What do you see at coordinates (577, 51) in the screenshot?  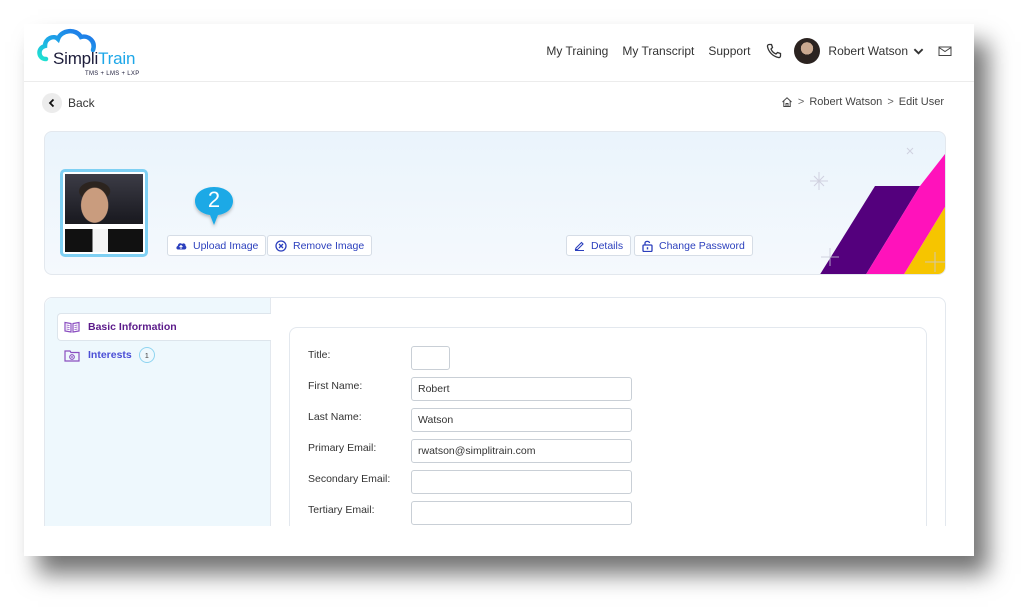 I see `nav-my-training: My Training` at bounding box center [577, 51].